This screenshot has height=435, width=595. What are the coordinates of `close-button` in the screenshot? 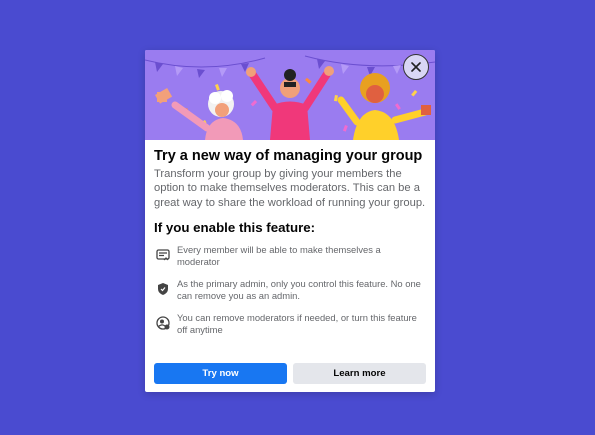 It's located at (416, 67).